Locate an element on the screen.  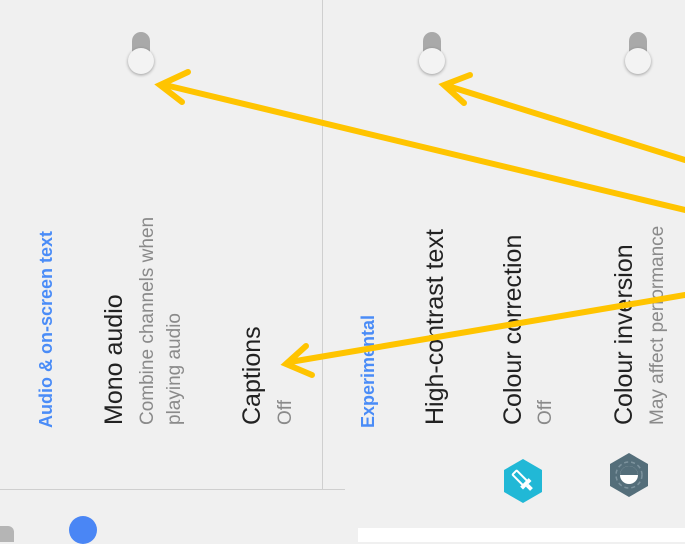
colour-inversion-title: Colour inversion is located at coordinates (624, 334).